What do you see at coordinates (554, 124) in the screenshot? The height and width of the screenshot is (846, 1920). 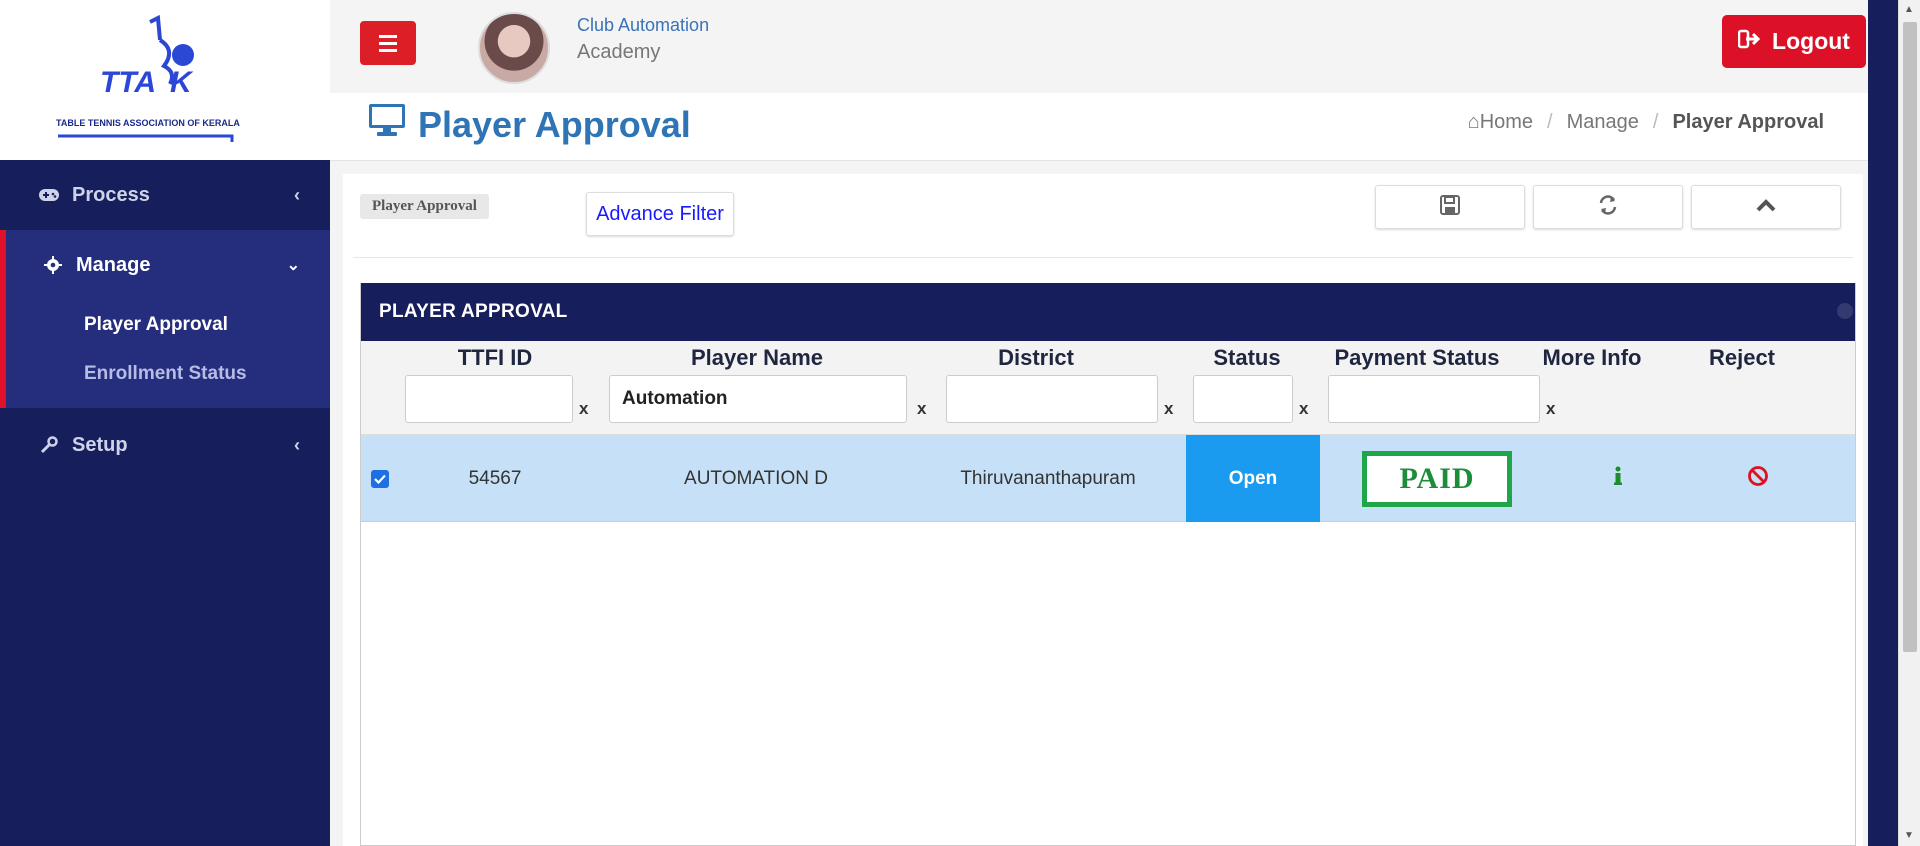 I see `page-title-text: Player Approval` at bounding box center [554, 124].